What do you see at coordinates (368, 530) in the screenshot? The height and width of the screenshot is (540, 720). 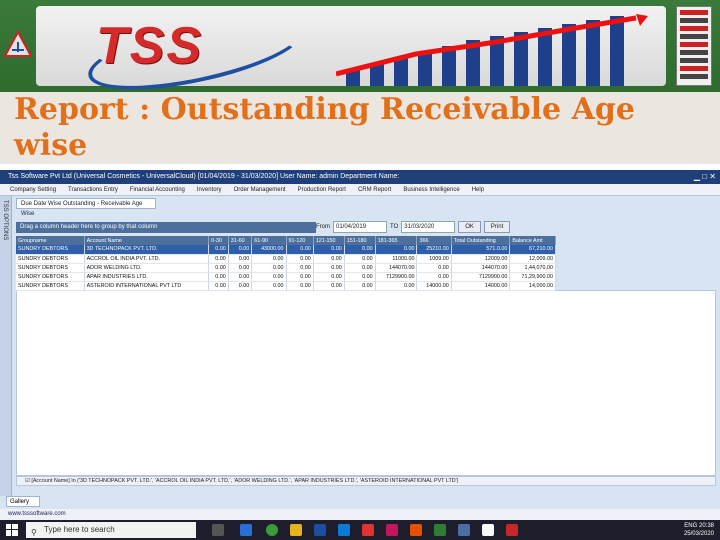 I see `adobe-icon` at bounding box center [368, 530].